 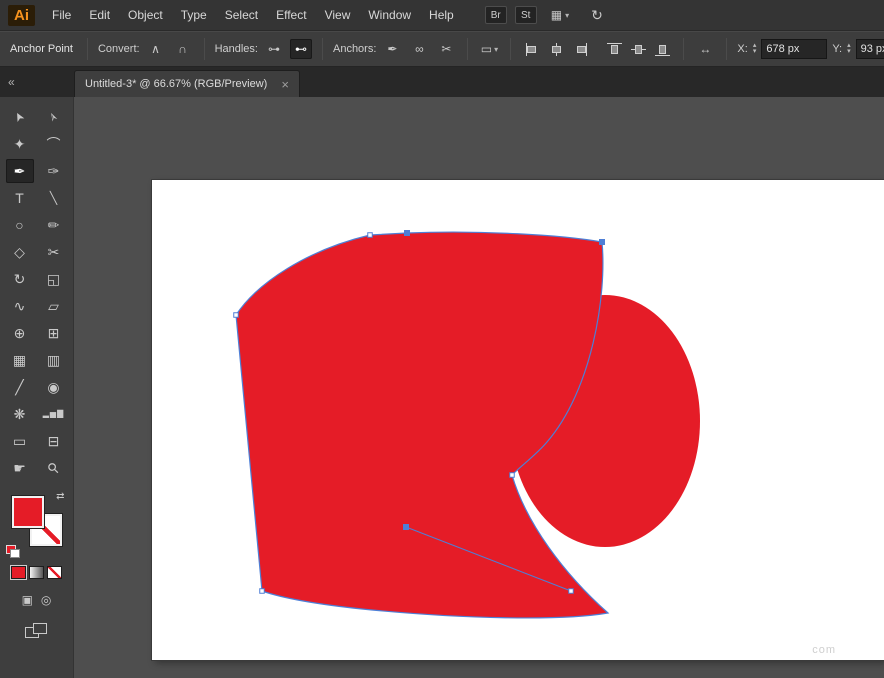 I want to click on scale-tool: ◱, so click(x=54, y=279).